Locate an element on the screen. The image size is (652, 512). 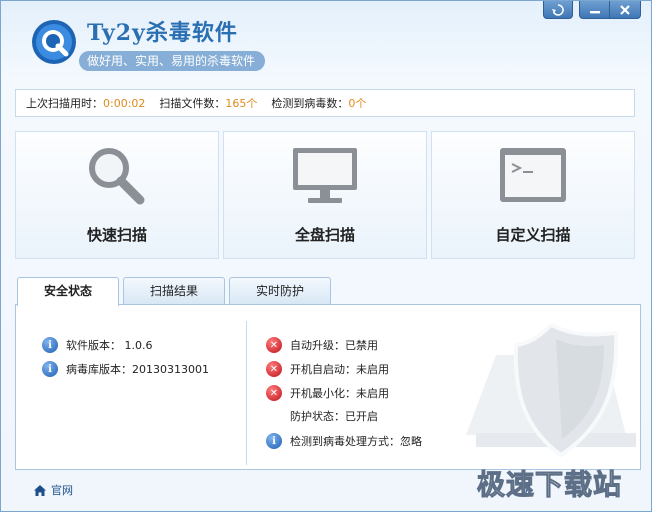
status-row: 防护状态：已开启 is located at coordinates (334, 416).